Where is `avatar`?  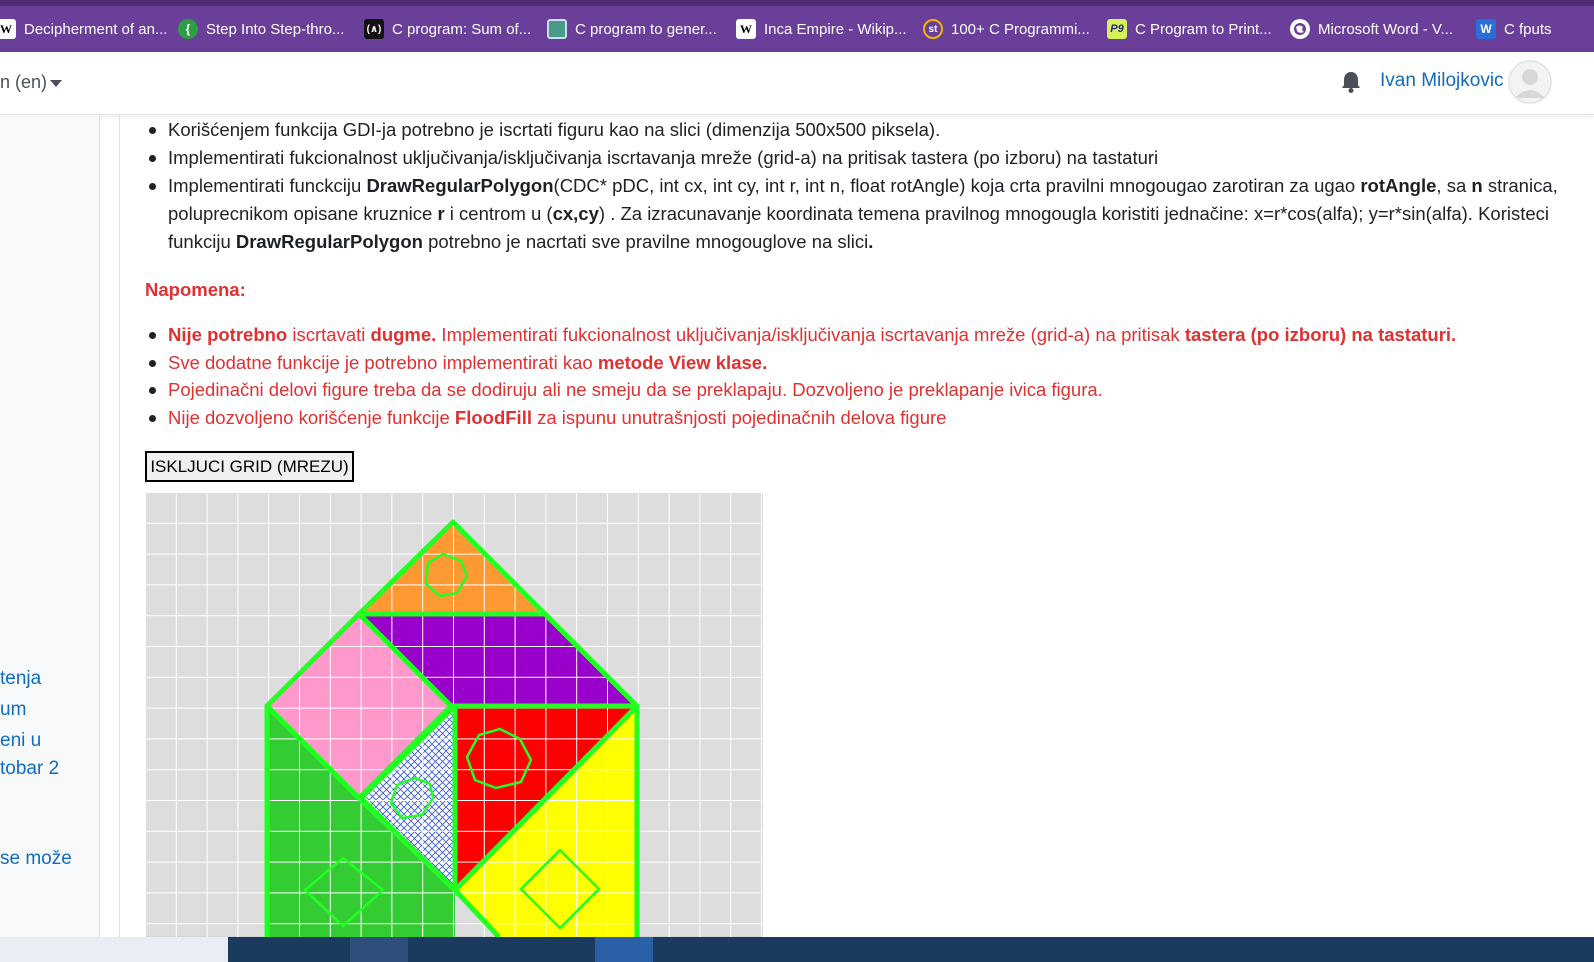 avatar is located at coordinates (1530, 82).